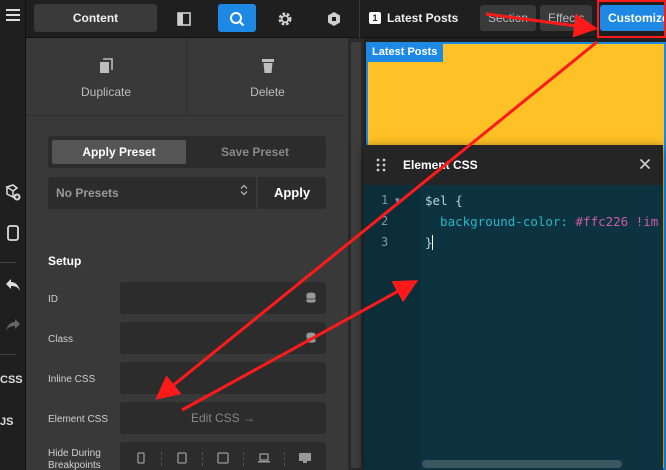 The height and width of the screenshot is (470, 666). I want to click on fold-arrow-icon: ▾, so click(397, 200).